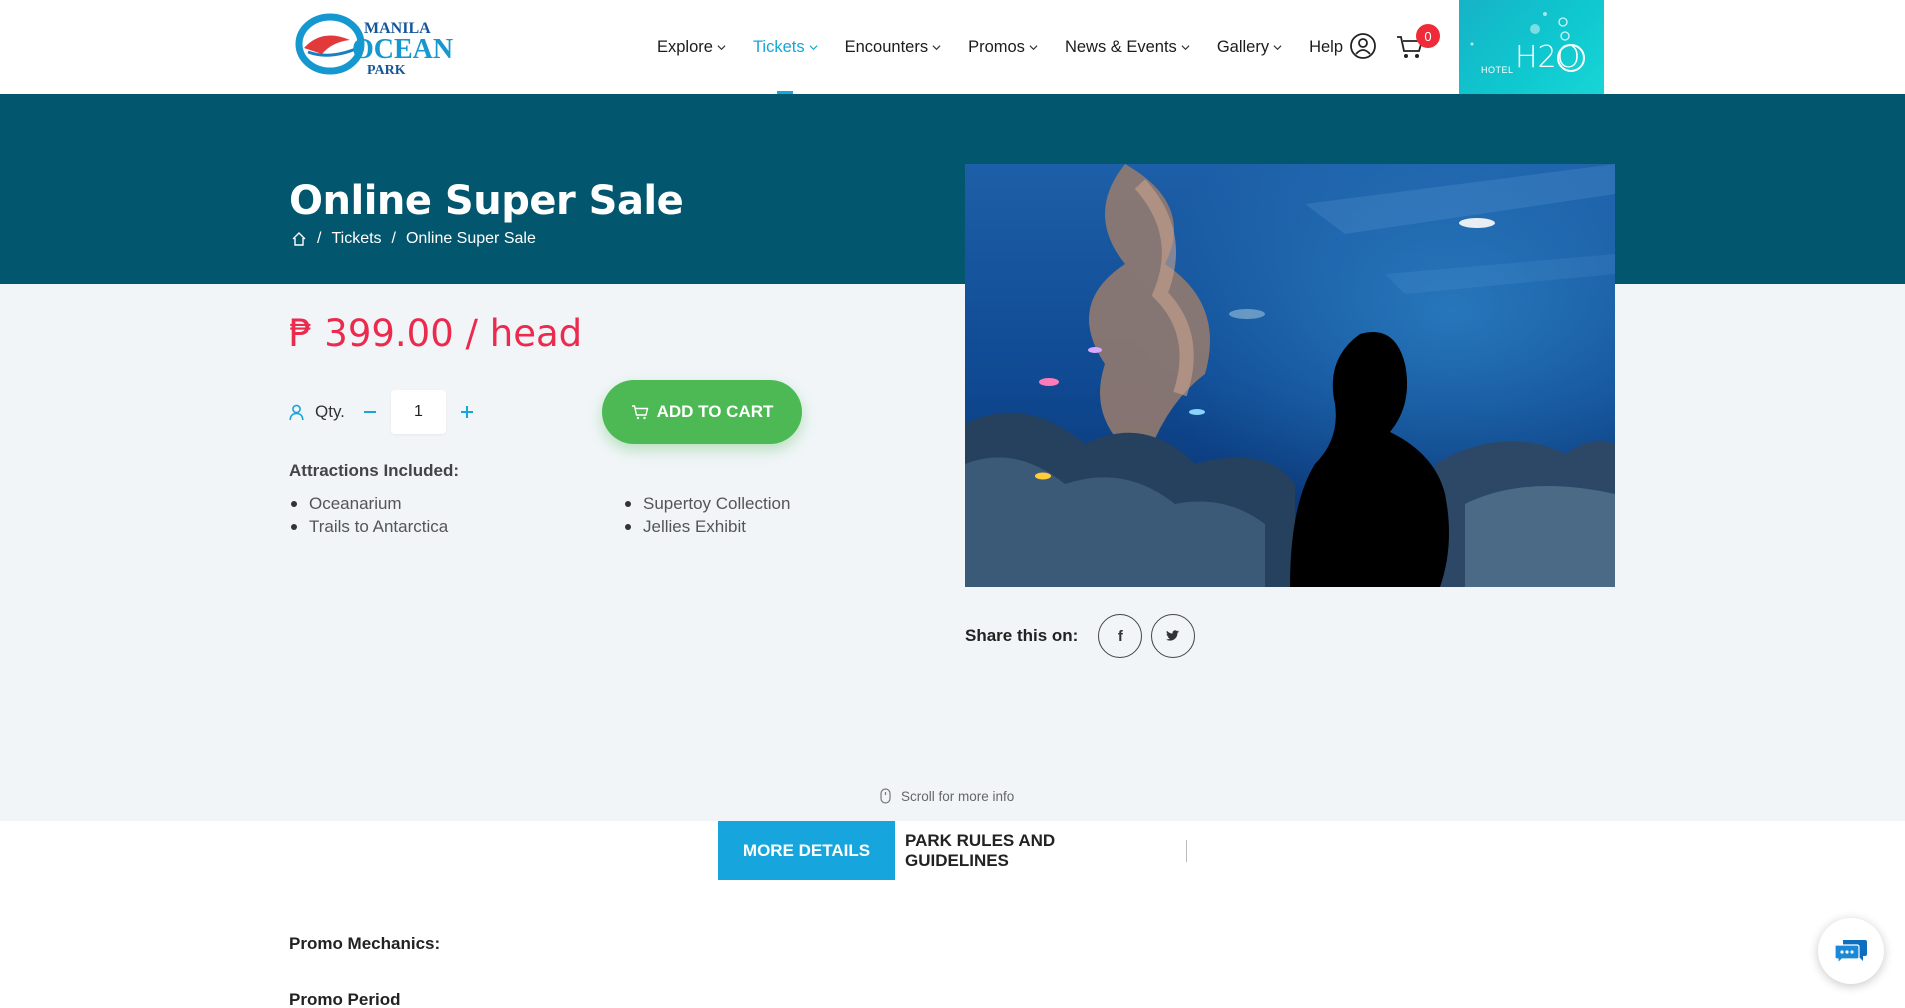 This screenshot has height=1008, width=1905. Describe the element at coordinates (996, 46) in the screenshot. I see `nav-label: Promos` at that location.